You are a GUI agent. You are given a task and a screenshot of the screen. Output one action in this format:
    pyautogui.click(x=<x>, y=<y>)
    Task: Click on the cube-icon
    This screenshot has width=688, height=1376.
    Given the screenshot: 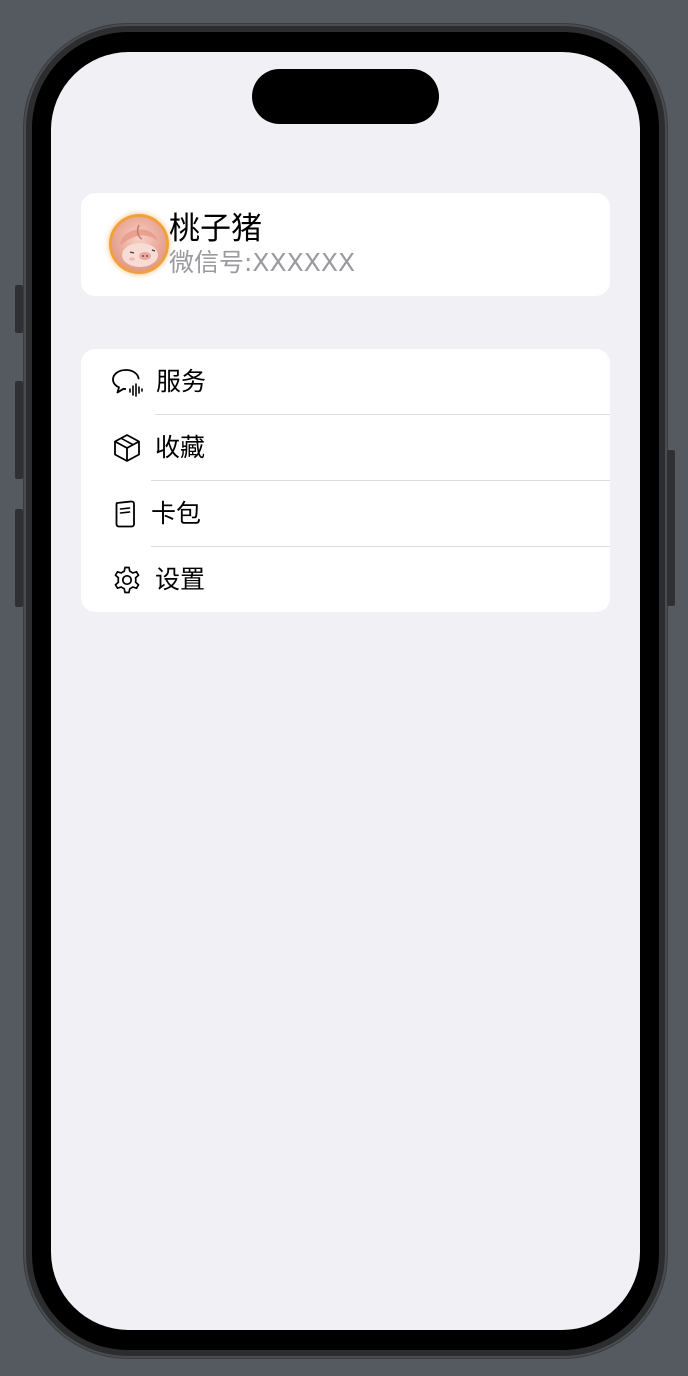 What is the action you would take?
    pyautogui.click(x=127, y=448)
    